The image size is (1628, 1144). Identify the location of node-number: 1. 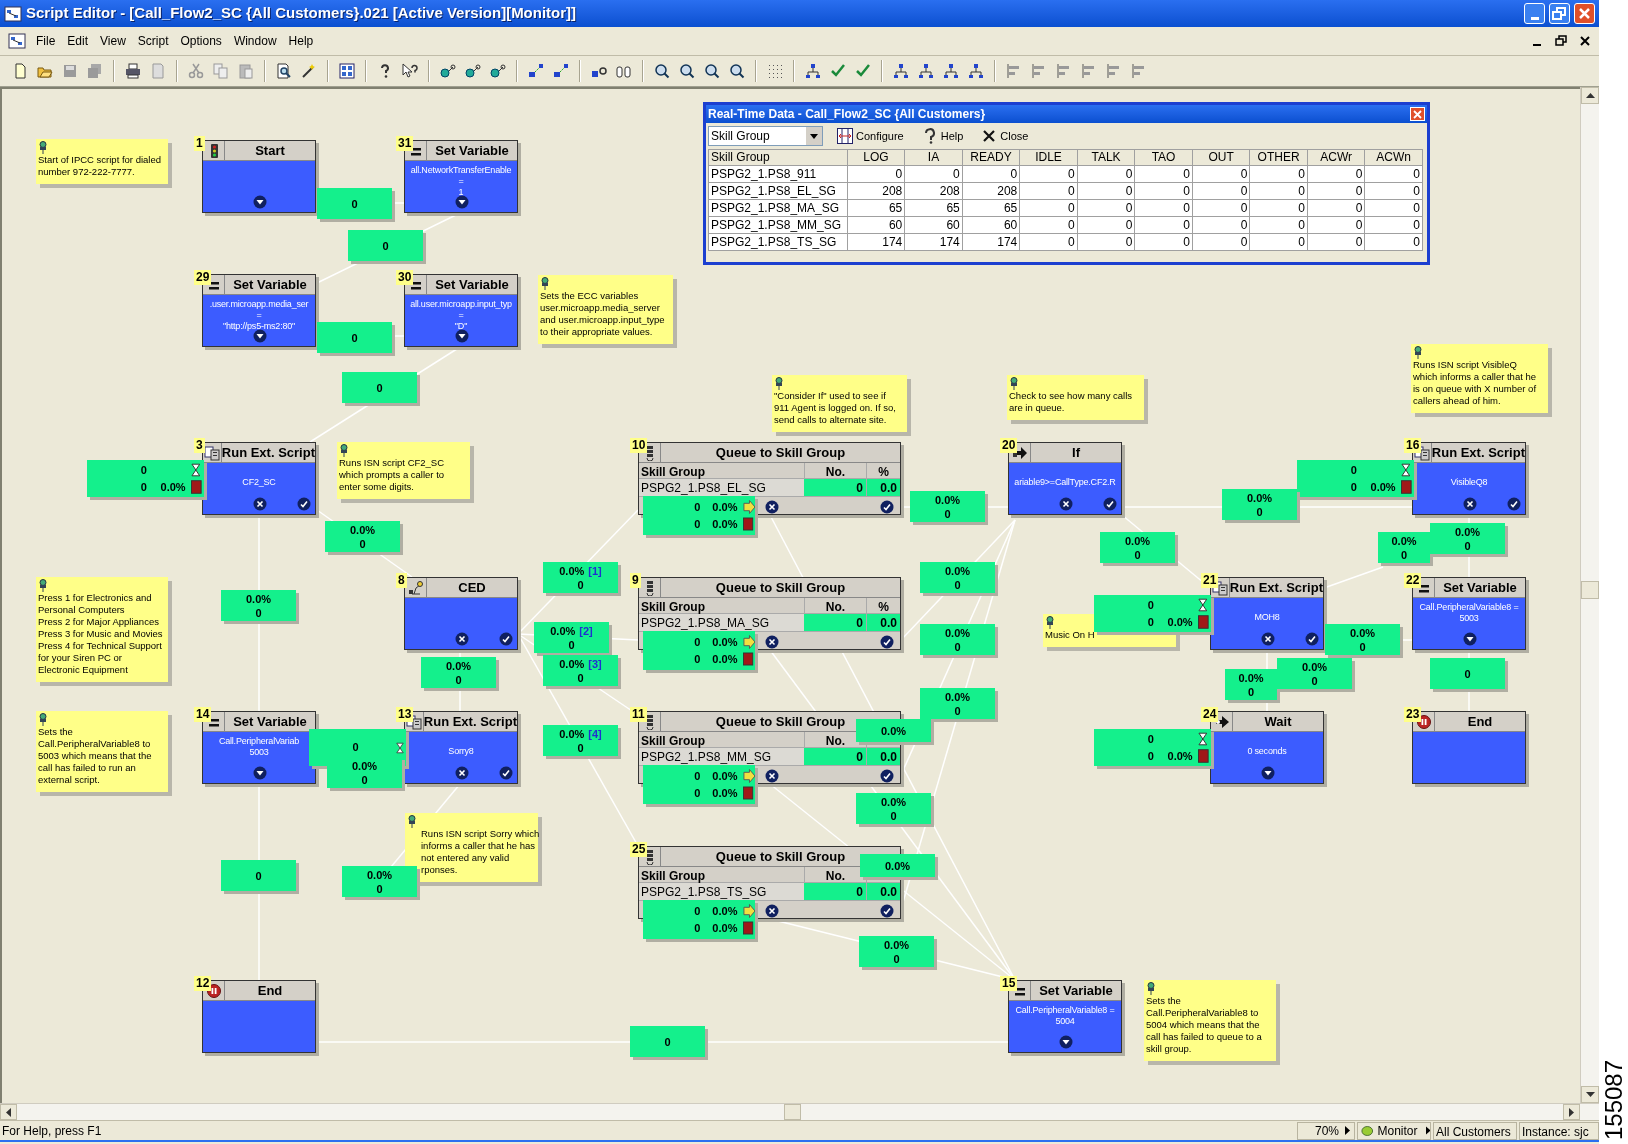
(199, 143).